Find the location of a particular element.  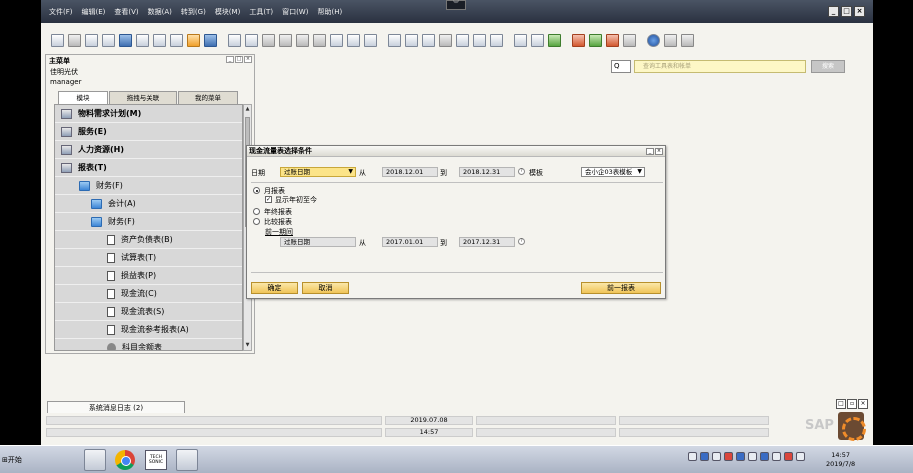

logoff-icon is located at coordinates (687, 40).